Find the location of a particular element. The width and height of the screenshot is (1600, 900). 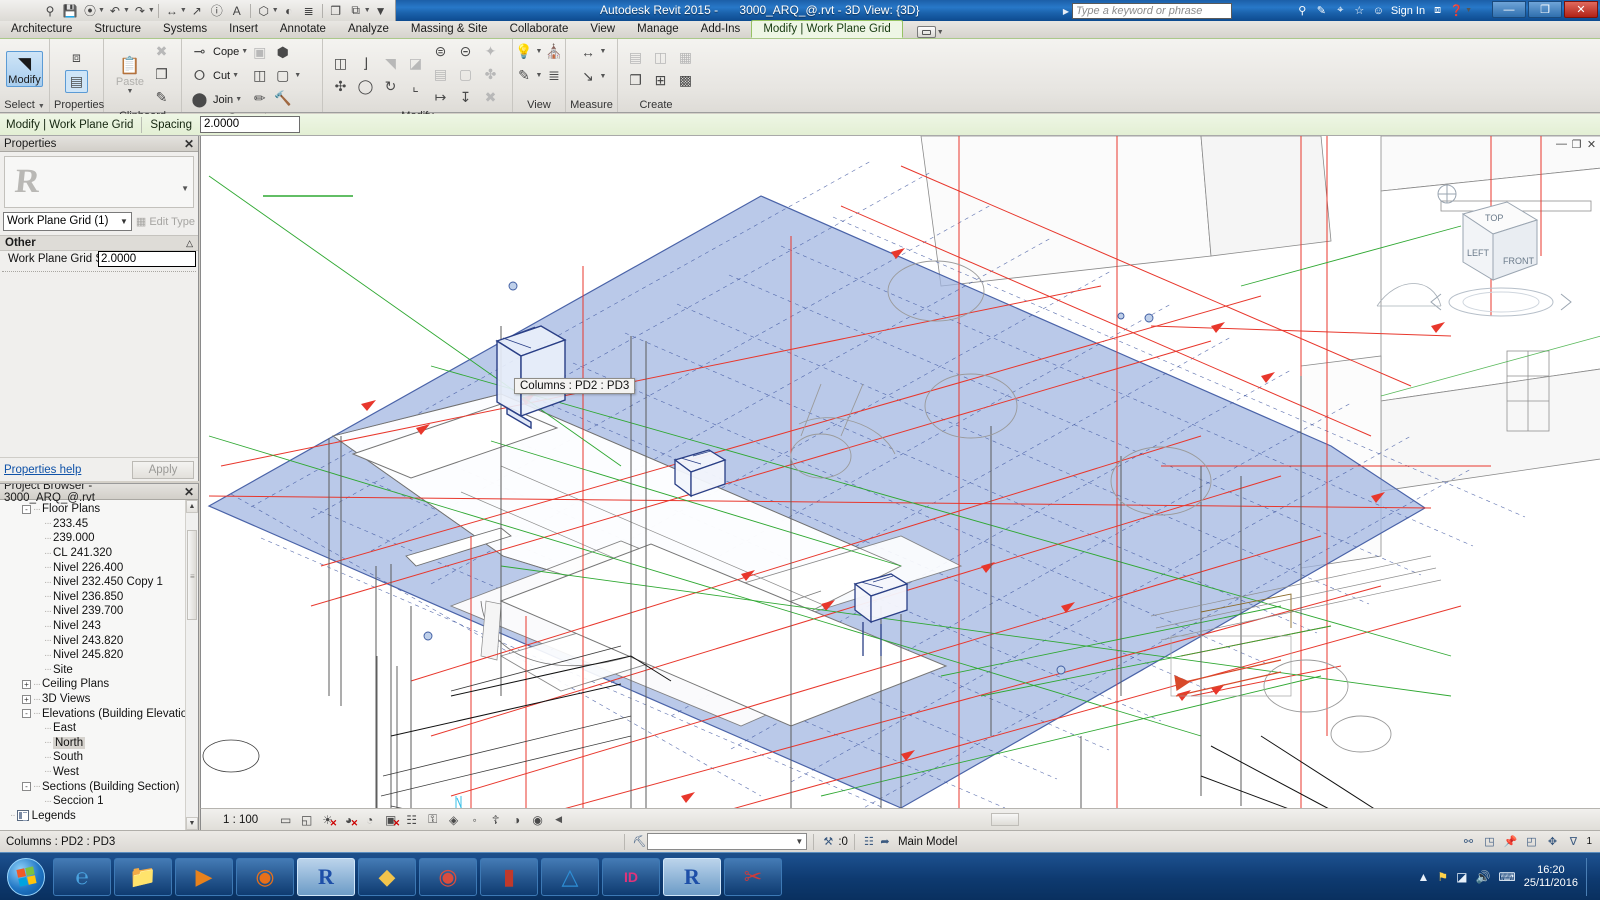

edit-group-icon: ▦ is located at coordinates (685, 57).